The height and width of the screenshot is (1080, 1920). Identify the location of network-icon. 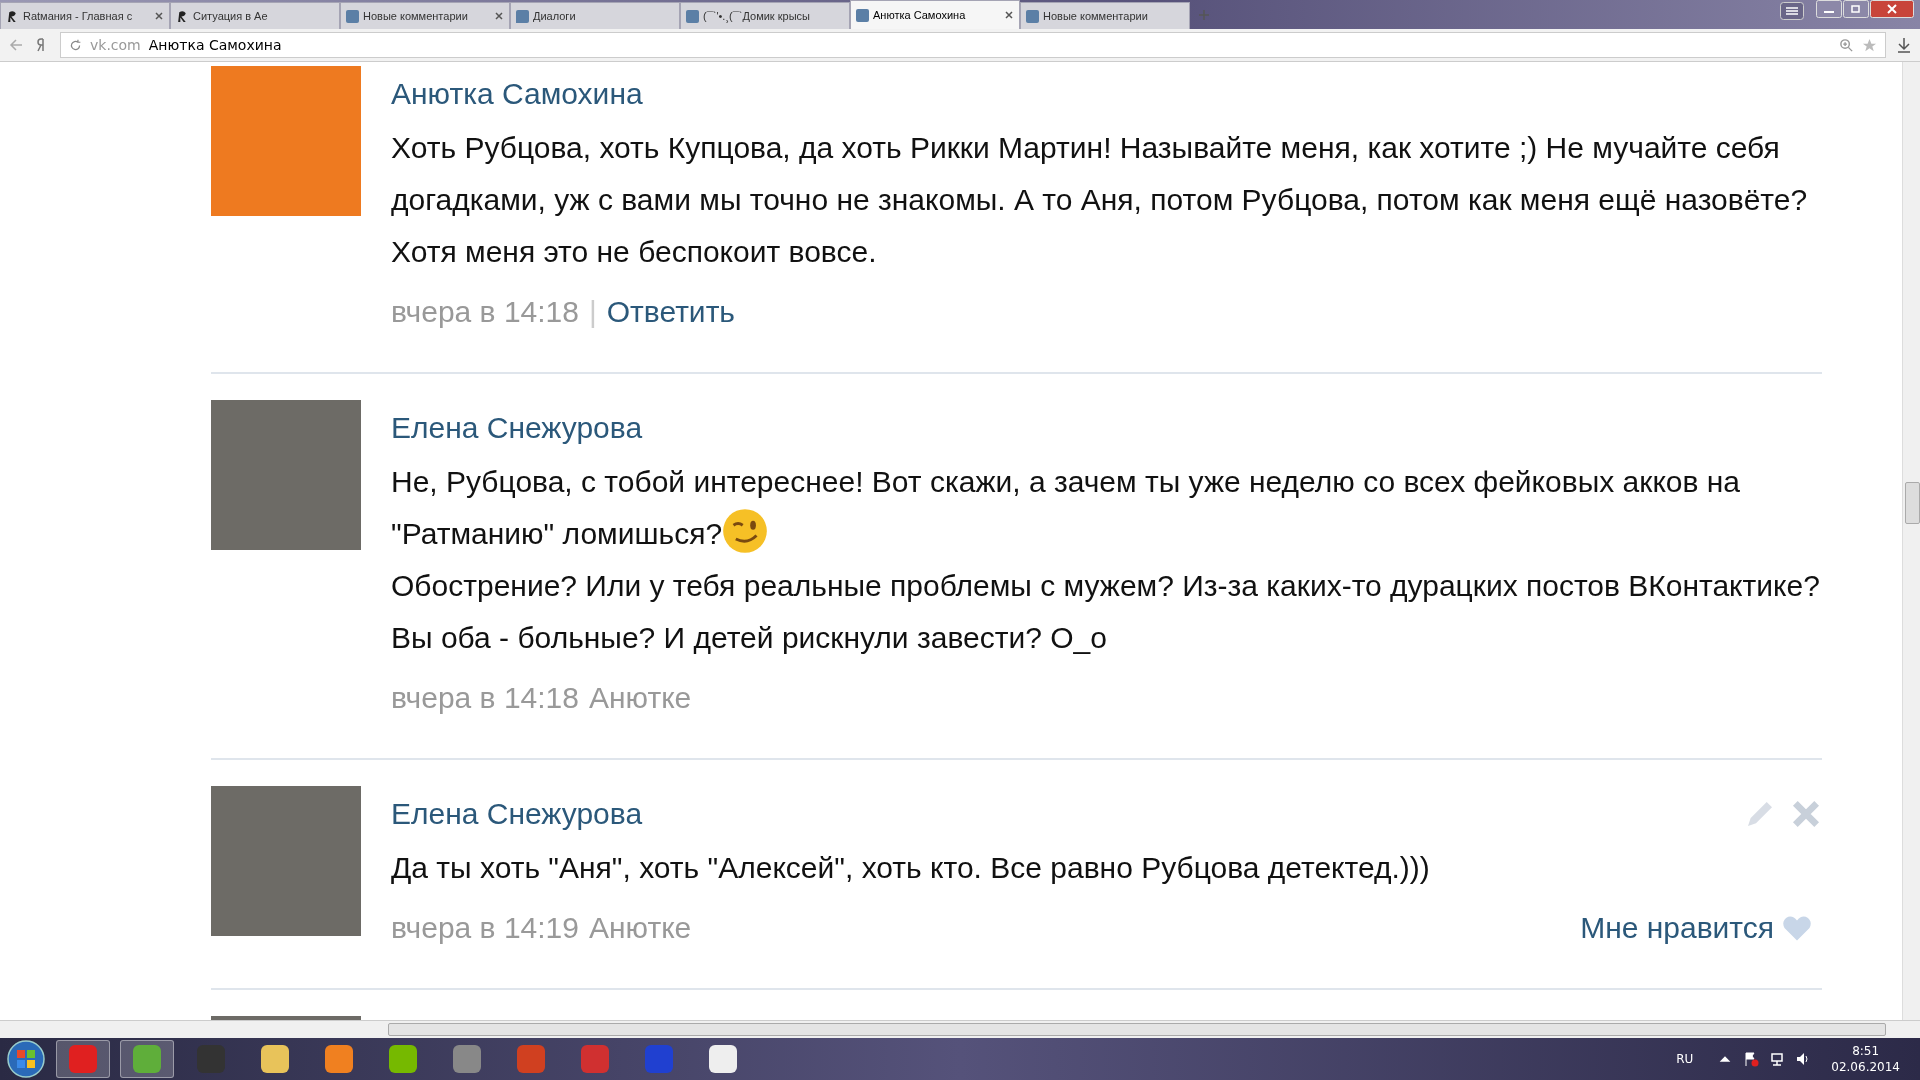
(1777, 1059).